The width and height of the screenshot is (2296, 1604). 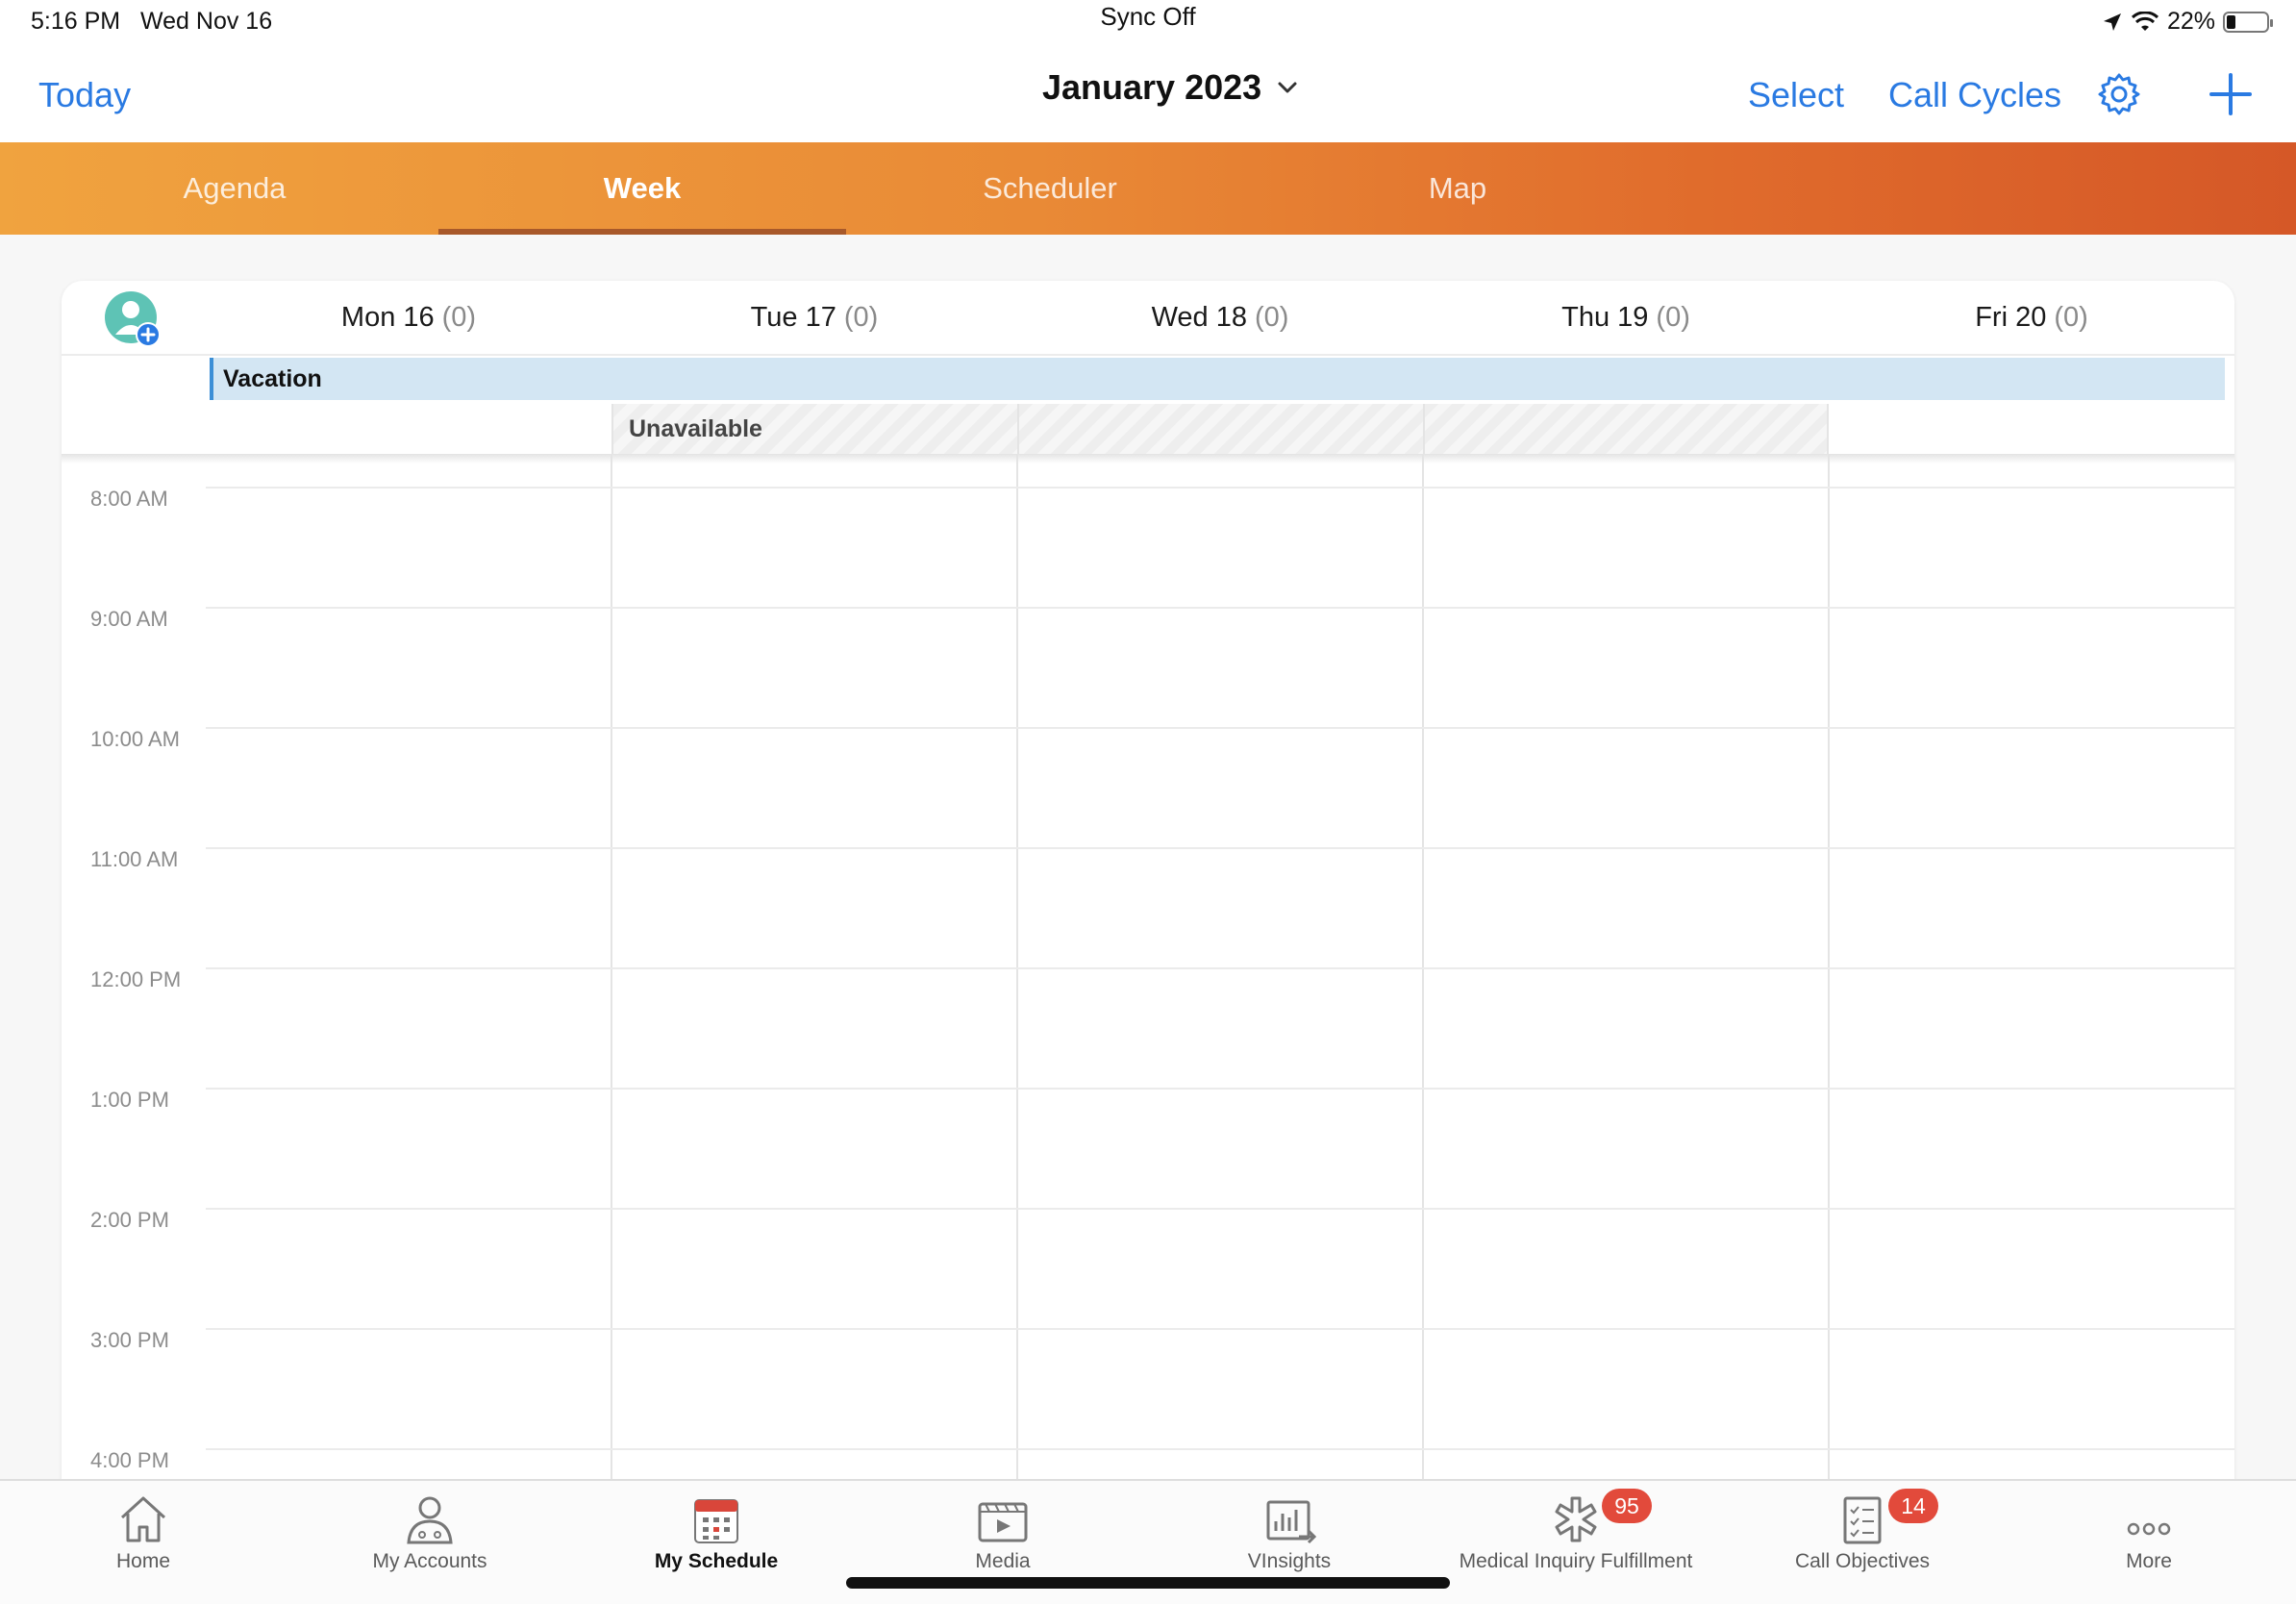 I want to click on calendar-icon, so click(x=716, y=1521).